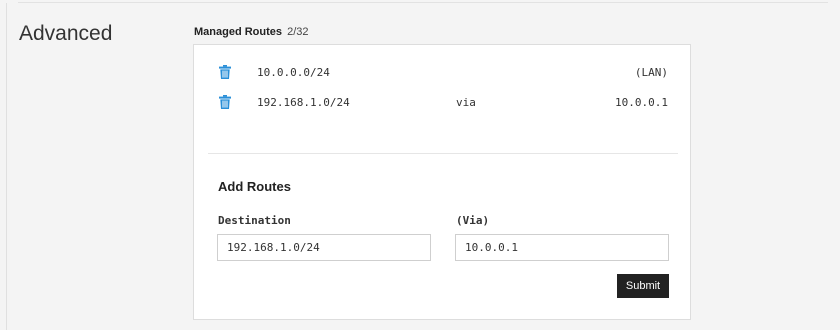 The width and height of the screenshot is (840, 330). What do you see at coordinates (298, 32) in the screenshot?
I see `managed-routes-count: 2/32` at bounding box center [298, 32].